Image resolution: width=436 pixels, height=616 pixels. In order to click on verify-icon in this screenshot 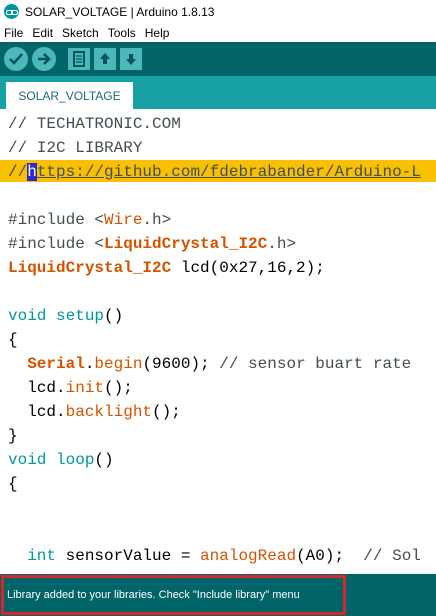, I will do `click(16, 59)`.